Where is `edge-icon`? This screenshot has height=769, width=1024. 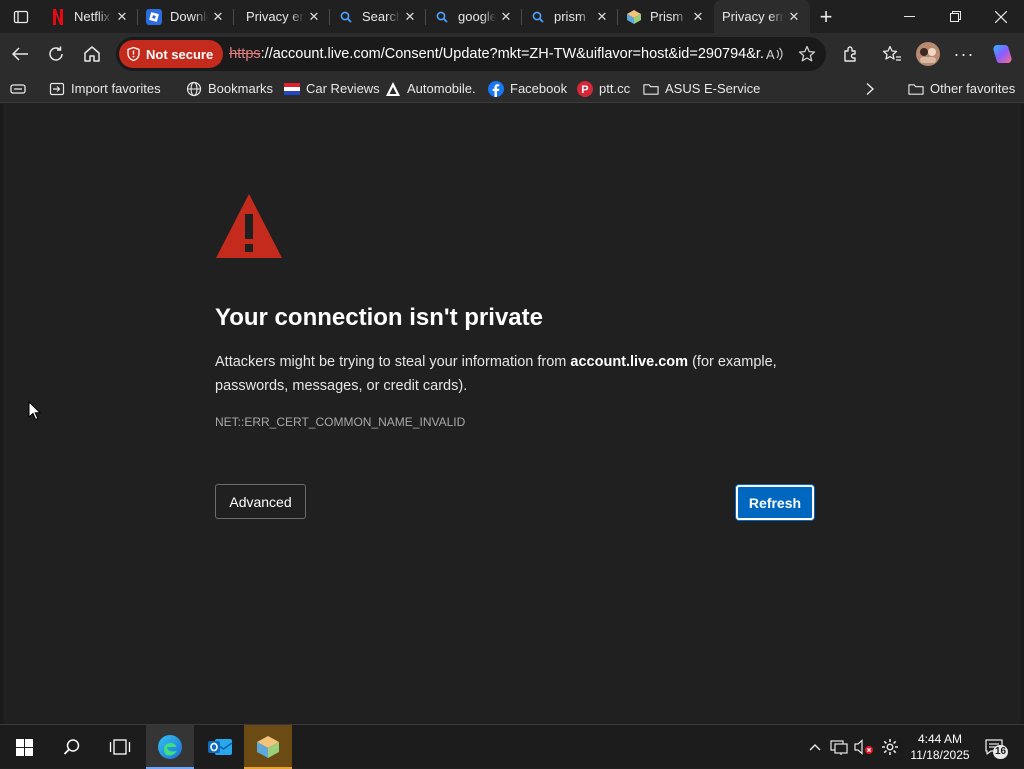
edge-icon is located at coordinates (170, 747).